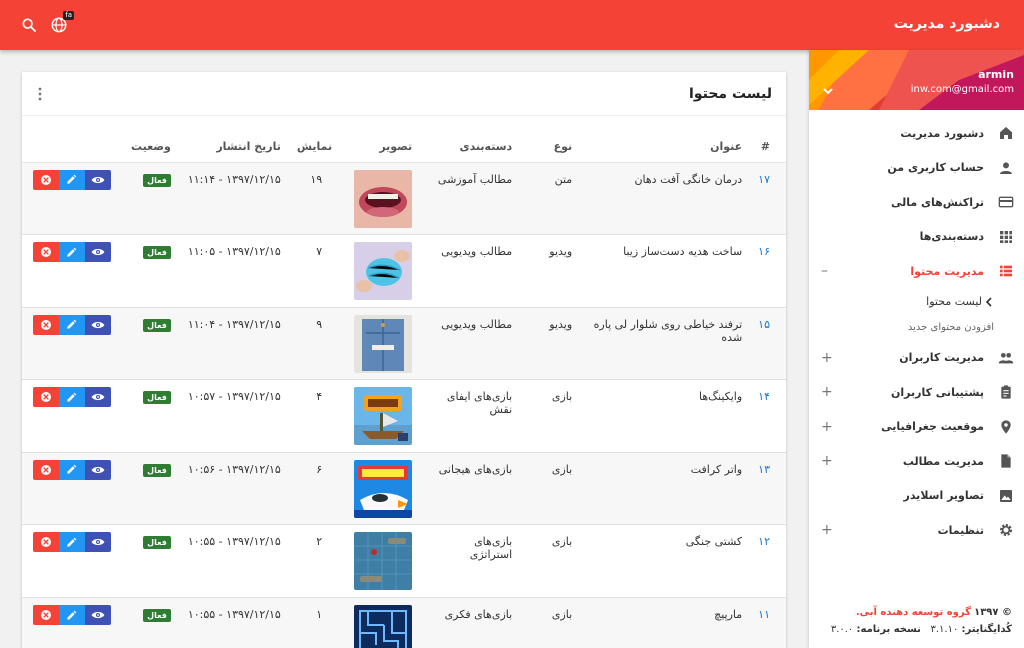 The height and width of the screenshot is (648, 1024). What do you see at coordinates (768, 147) in the screenshot?
I see `col-number: #` at bounding box center [768, 147].